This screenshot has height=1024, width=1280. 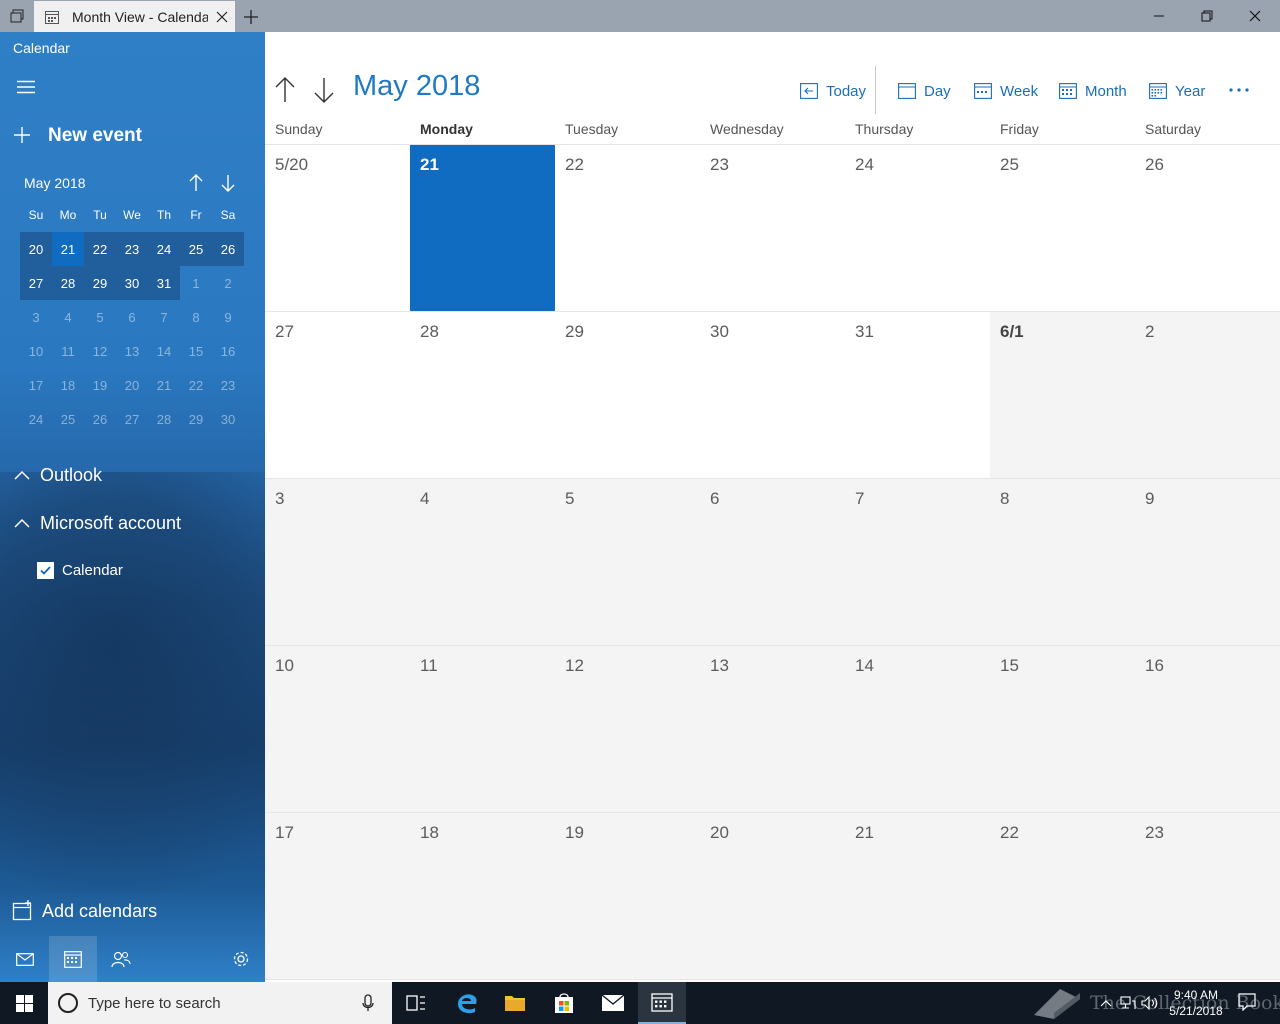 What do you see at coordinates (164, 283) in the screenshot?
I see `mini-calendar-day: 31` at bounding box center [164, 283].